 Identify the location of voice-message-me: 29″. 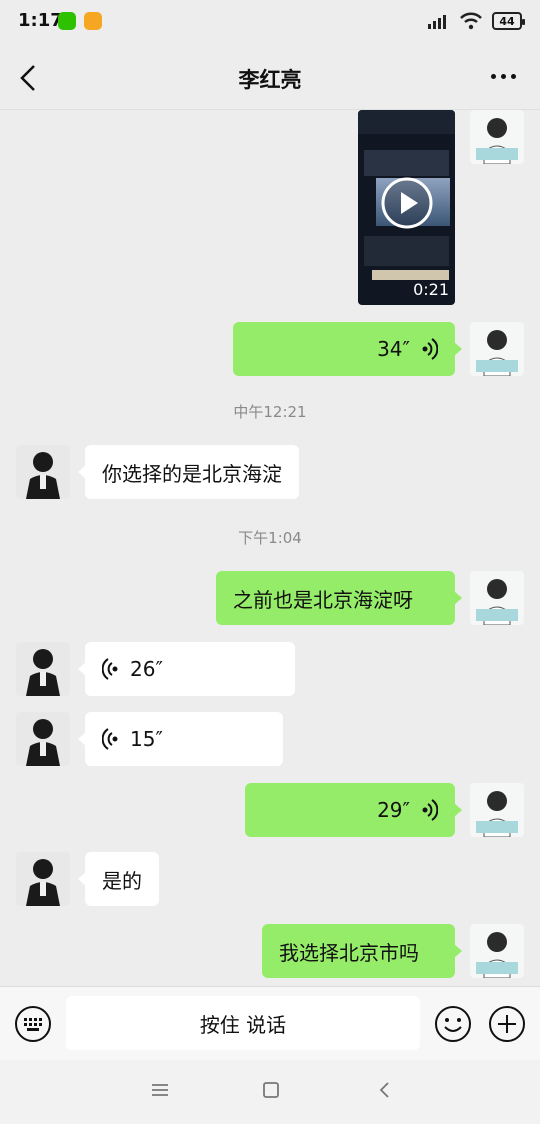
(353, 810).